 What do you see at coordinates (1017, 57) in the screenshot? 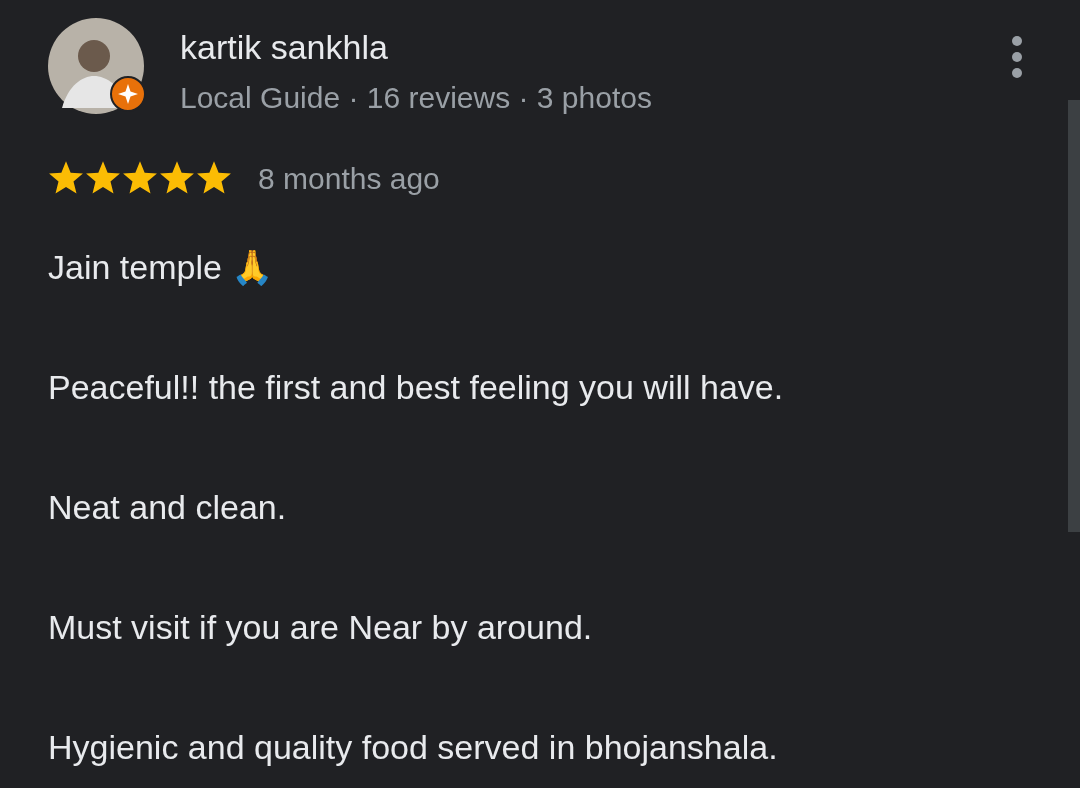
I see `more-options-icon` at bounding box center [1017, 57].